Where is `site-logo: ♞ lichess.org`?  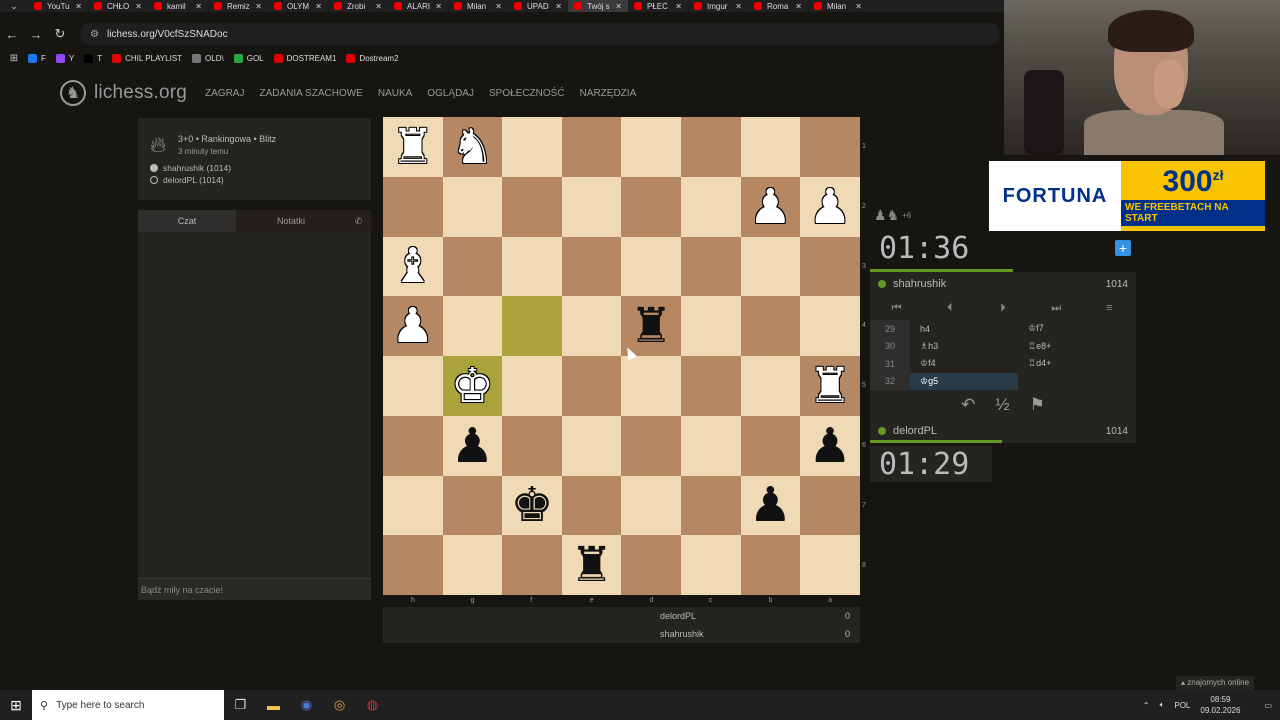 site-logo: ♞ lichess.org is located at coordinates (123, 93).